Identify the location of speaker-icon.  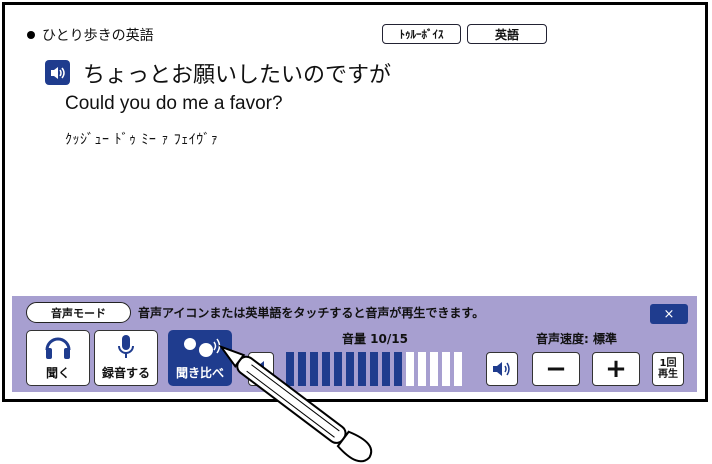
(57, 72).